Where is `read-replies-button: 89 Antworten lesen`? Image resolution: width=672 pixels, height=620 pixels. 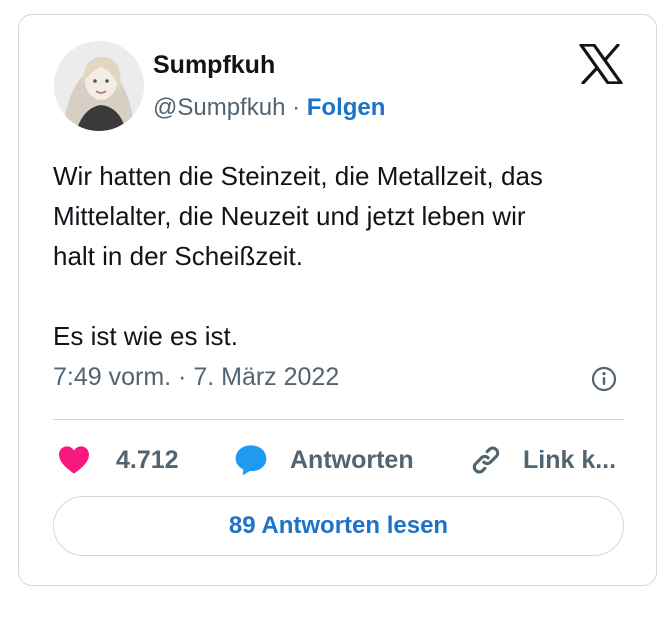
read-replies-button: 89 Antworten lesen is located at coordinates (338, 526).